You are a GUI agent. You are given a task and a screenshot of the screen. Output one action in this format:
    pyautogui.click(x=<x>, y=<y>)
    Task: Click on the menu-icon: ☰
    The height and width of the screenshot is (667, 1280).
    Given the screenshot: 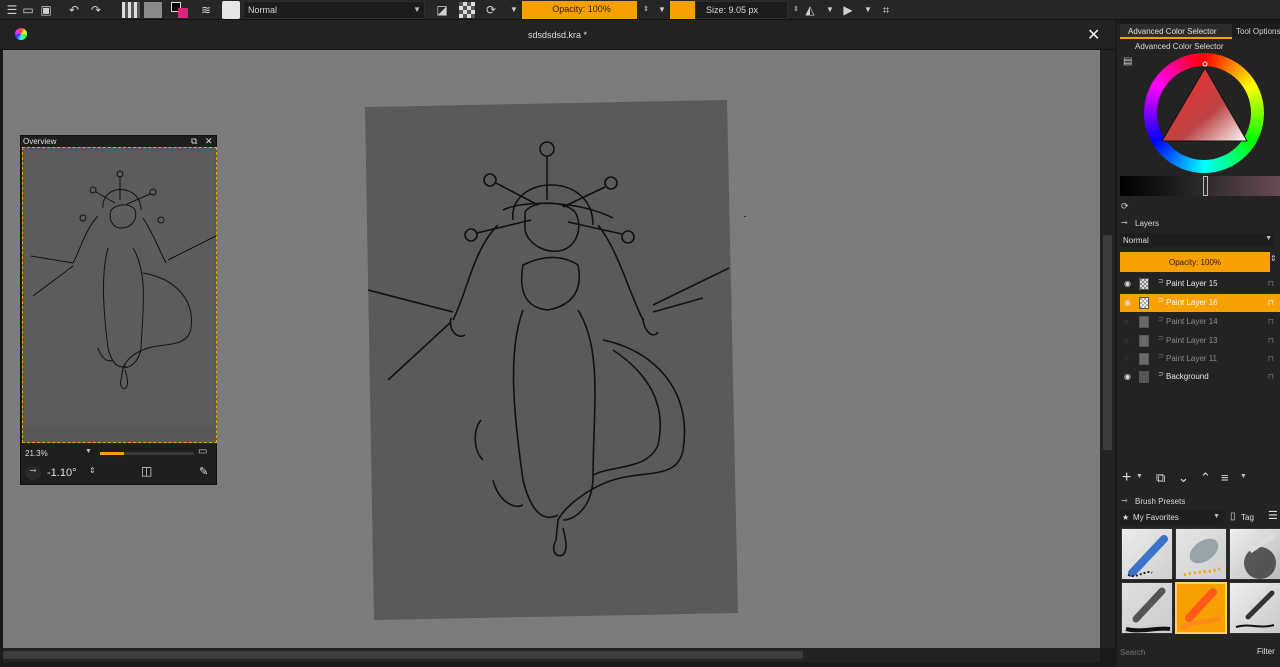 What is the action you would take?
    pyautogui.click(x=12, y=10)
    